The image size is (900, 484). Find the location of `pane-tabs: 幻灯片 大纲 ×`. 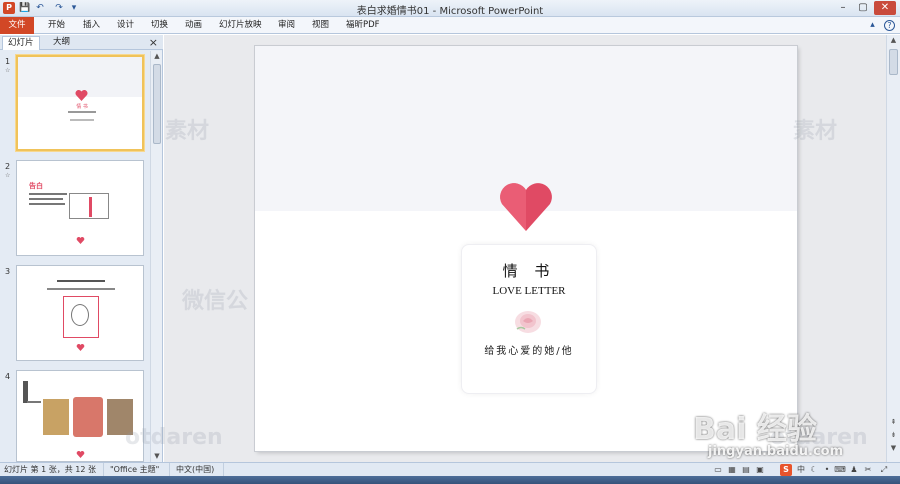

pane-tabs: 幻灯片 大纲 × is located at coordinates (81, 42).